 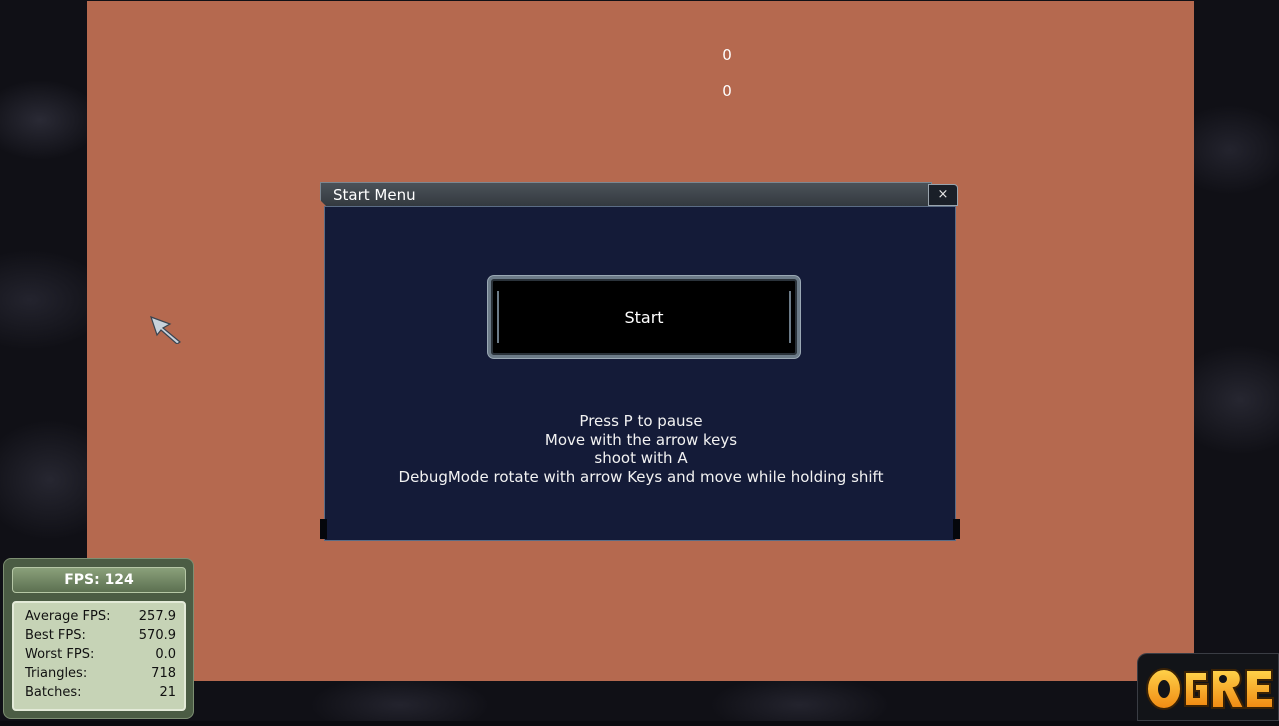 What do you see at coordinates (641, 458) in the screenshot?
I see `instruction-line: shoot with A` at bounding box center [641, 458].